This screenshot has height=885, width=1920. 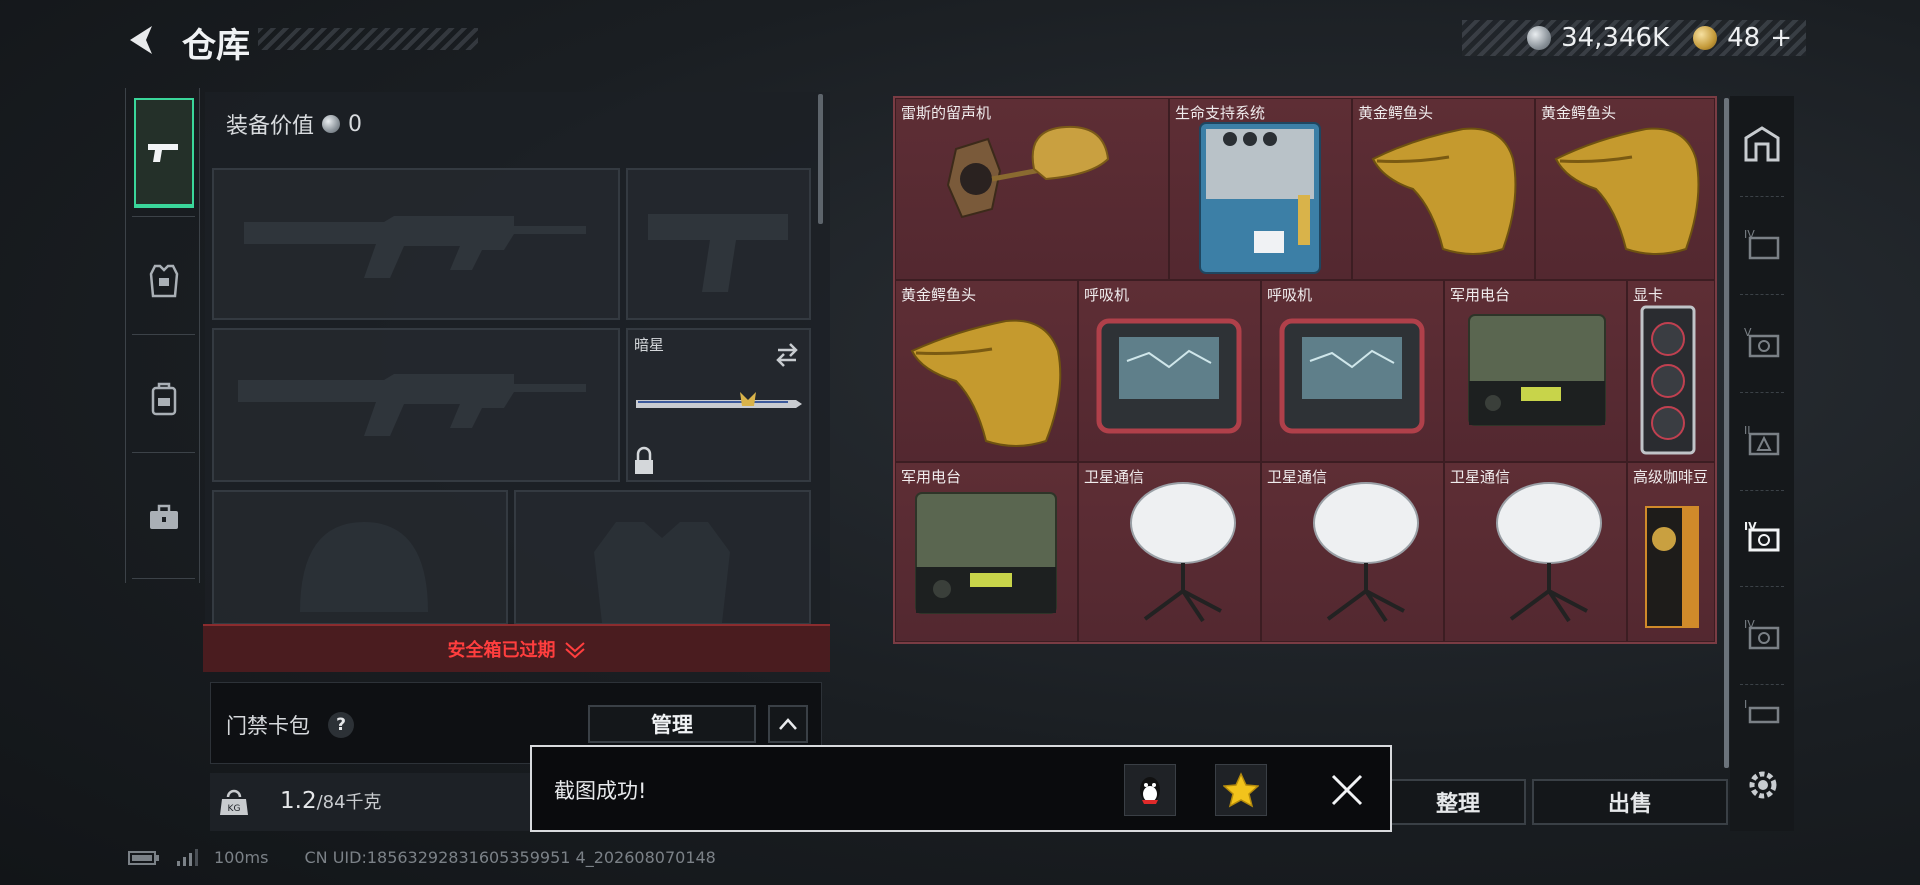 I want to click on gear-icon, so click(x=1763, y=785).